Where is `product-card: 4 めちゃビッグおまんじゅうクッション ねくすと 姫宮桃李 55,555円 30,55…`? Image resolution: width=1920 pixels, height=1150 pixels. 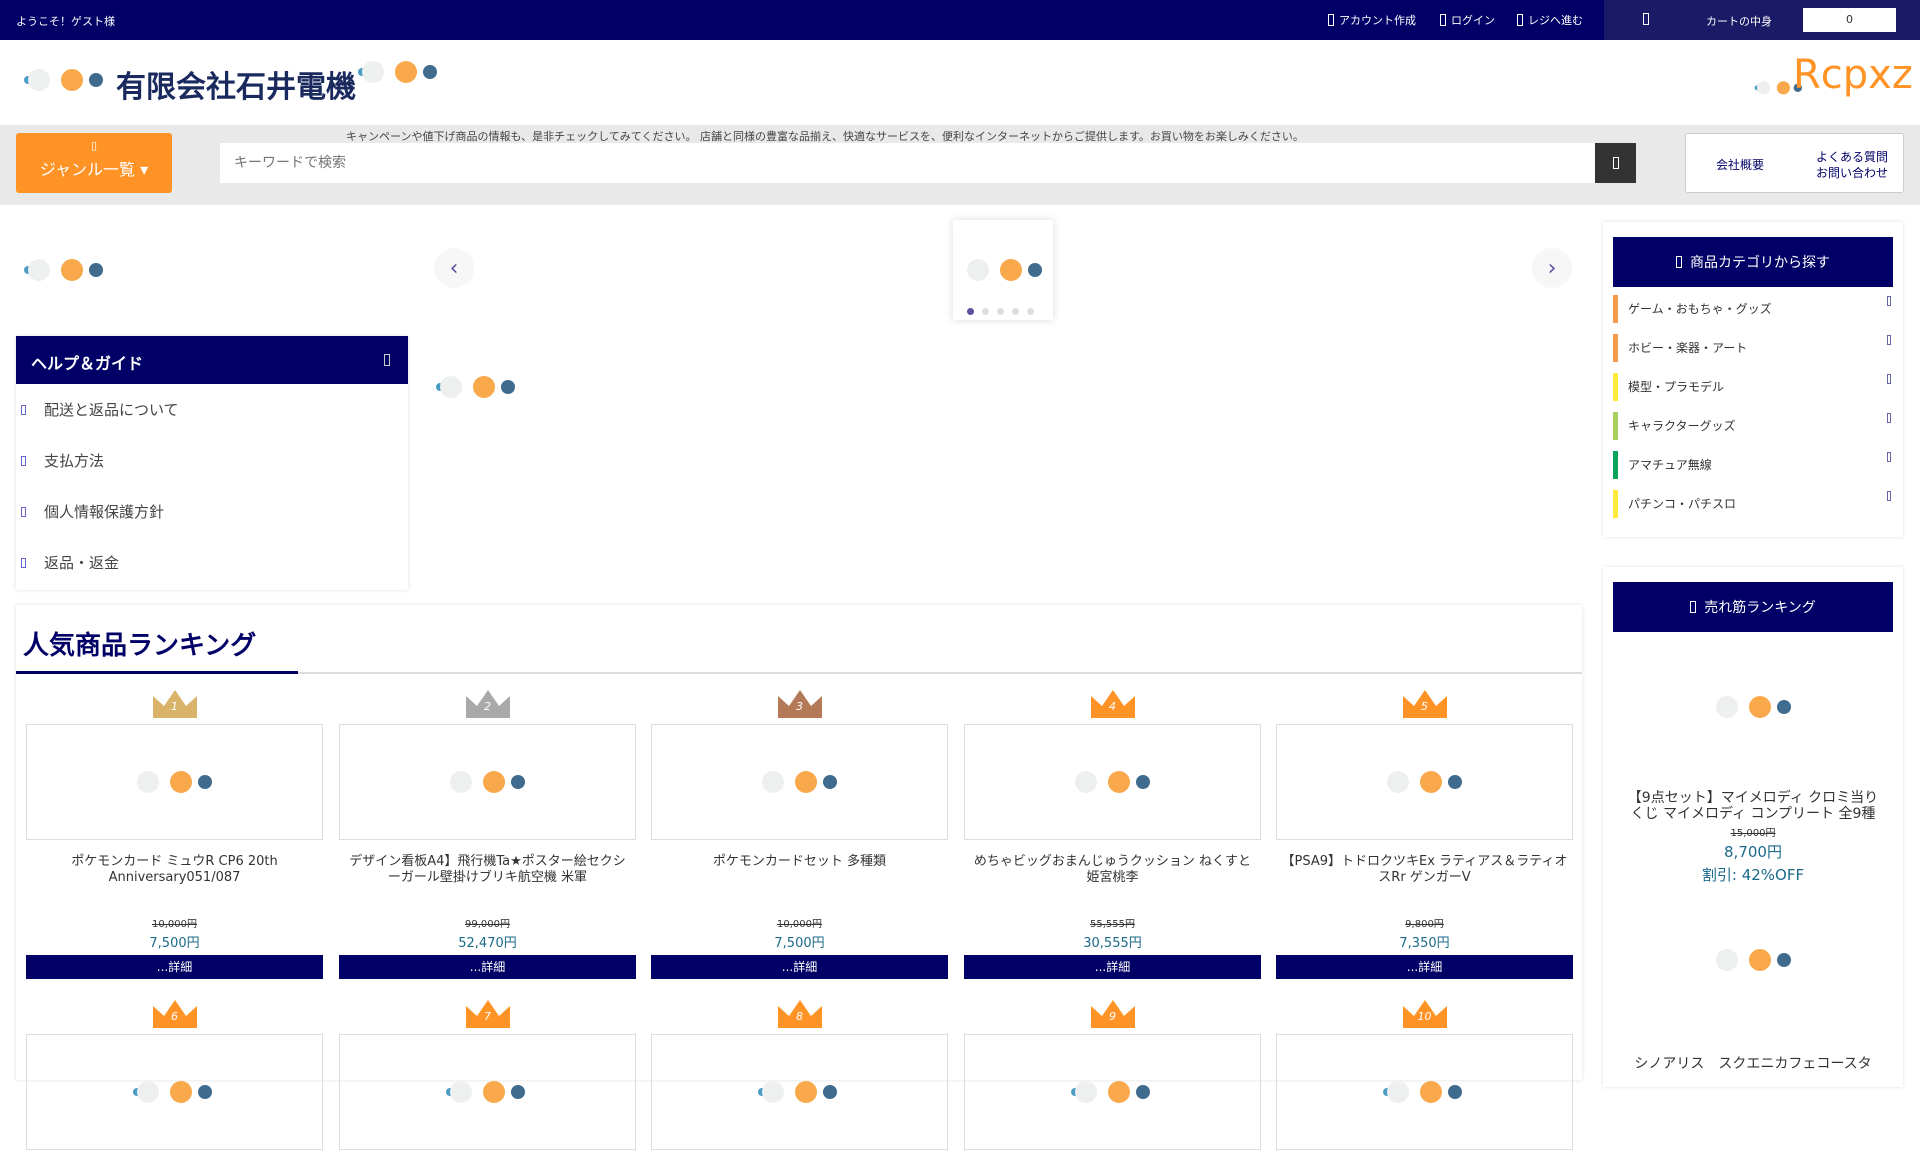
product-card: 4 めちゃビッグおまんじゅうクッション ねくすと 姫宮桃李 55,555円 30,55… is located at coordinates (1112, 834).